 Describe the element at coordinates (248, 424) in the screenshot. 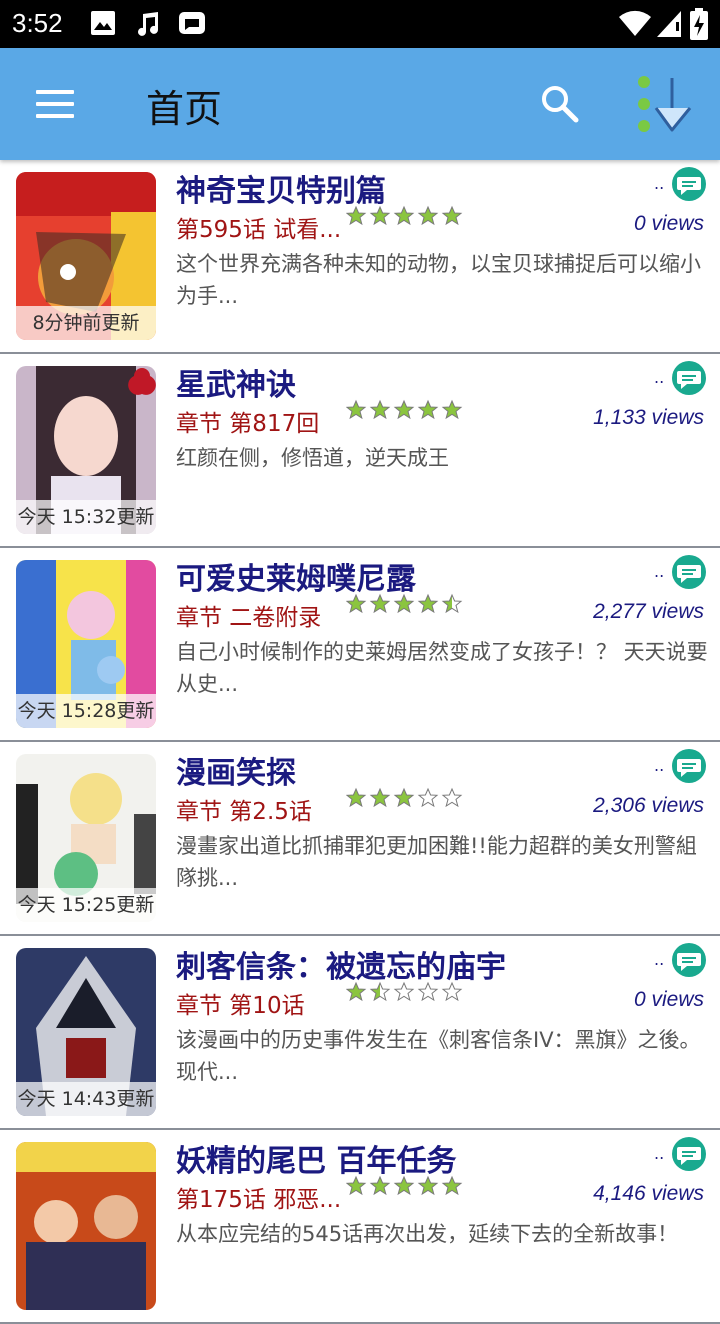

I see `chapter-label: 章节 第817回` at that location.